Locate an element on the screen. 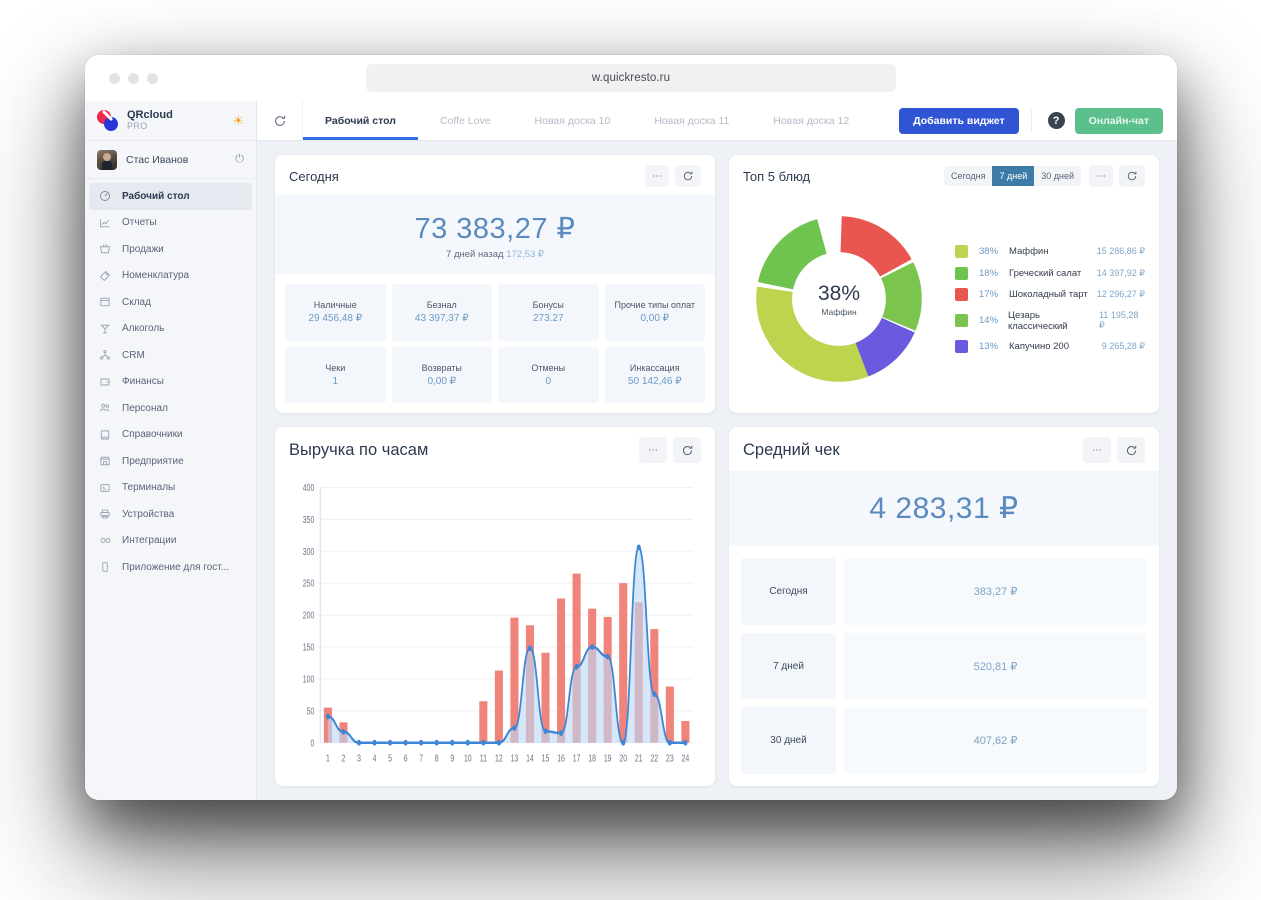 The width and height of the screenshot is (1261, 900). tab-board-12: Новая доска 12 is located at coordinates (811, 120).